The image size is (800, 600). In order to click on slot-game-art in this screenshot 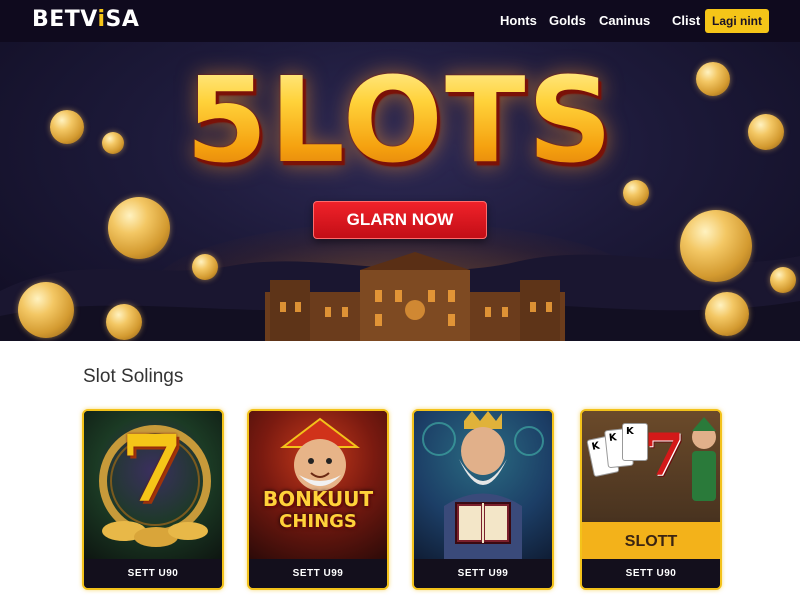, I will do `click(483, 486)`.